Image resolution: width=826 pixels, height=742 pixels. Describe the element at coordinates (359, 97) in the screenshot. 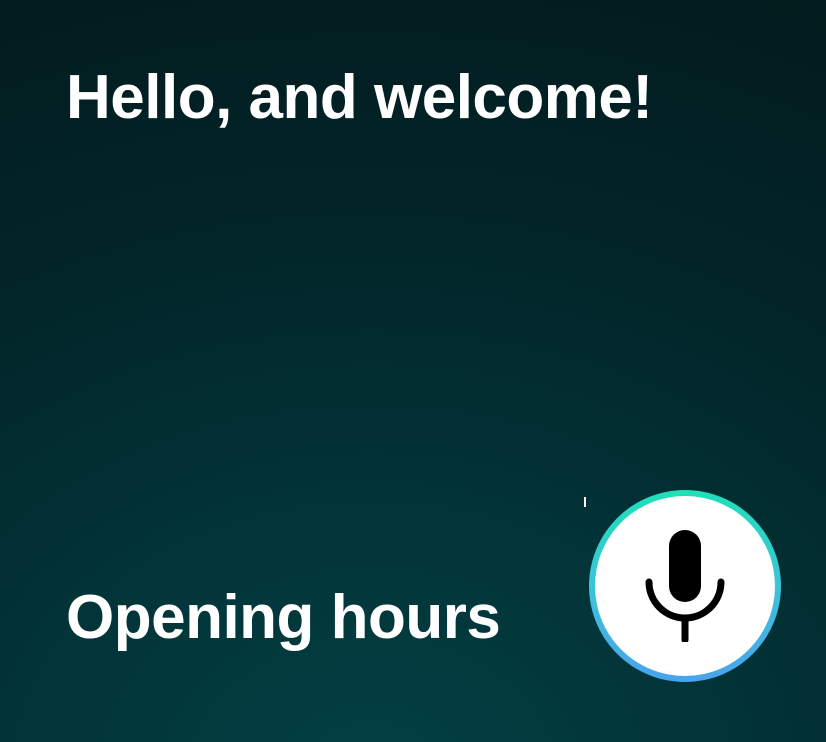

I see `welcome-heading: Hello, and welcome!` at that location.